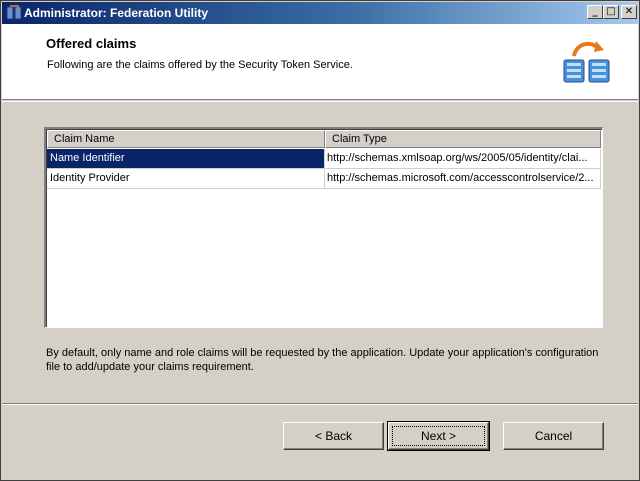 The image size is (640, 481). I want to click on focus-rectangle, so click(438, 436).